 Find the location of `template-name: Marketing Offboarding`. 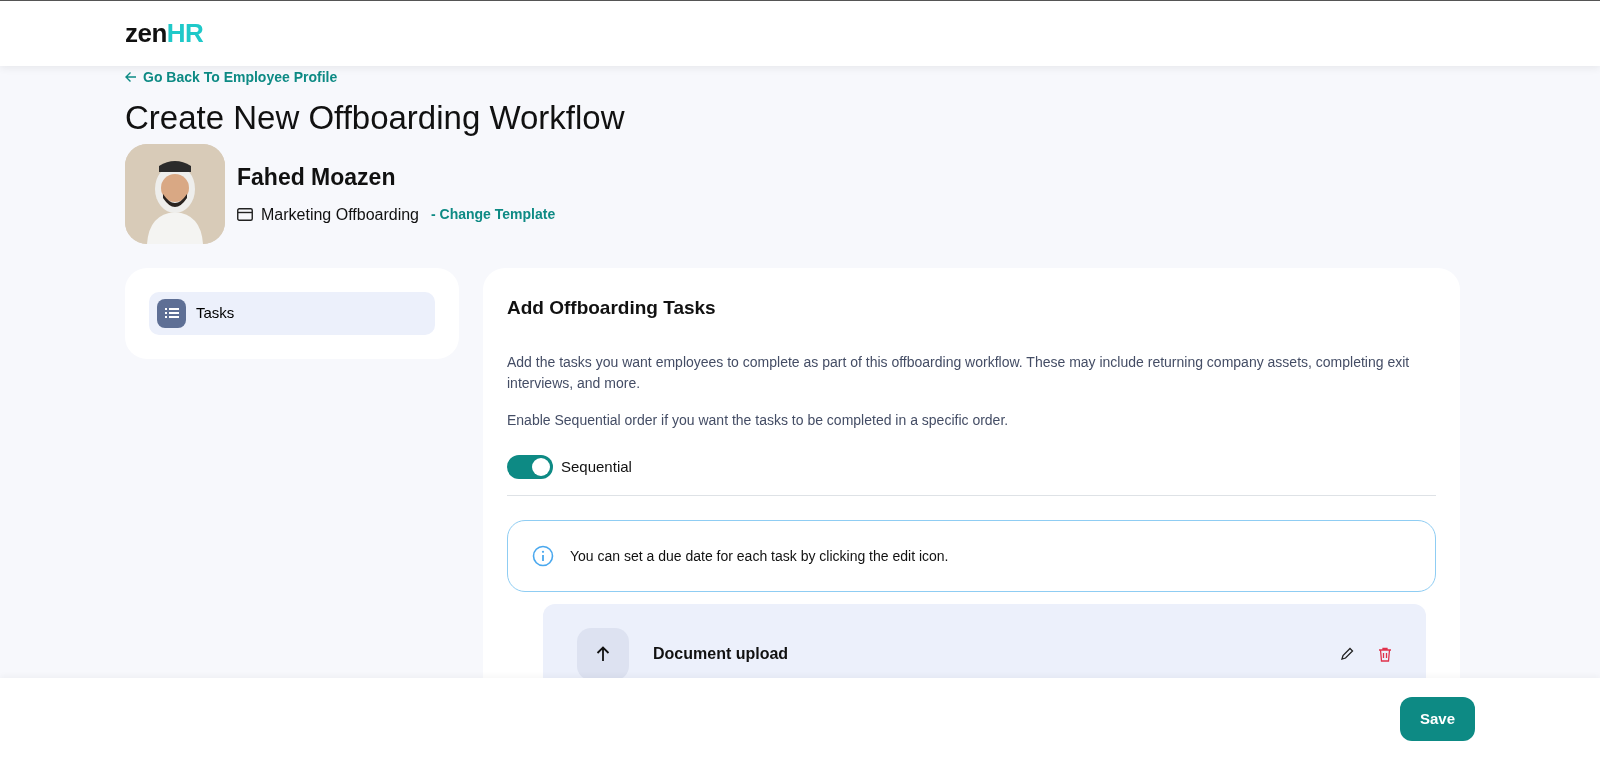

template-name: Marketing Offboarding is located at coordinates (340, 214).